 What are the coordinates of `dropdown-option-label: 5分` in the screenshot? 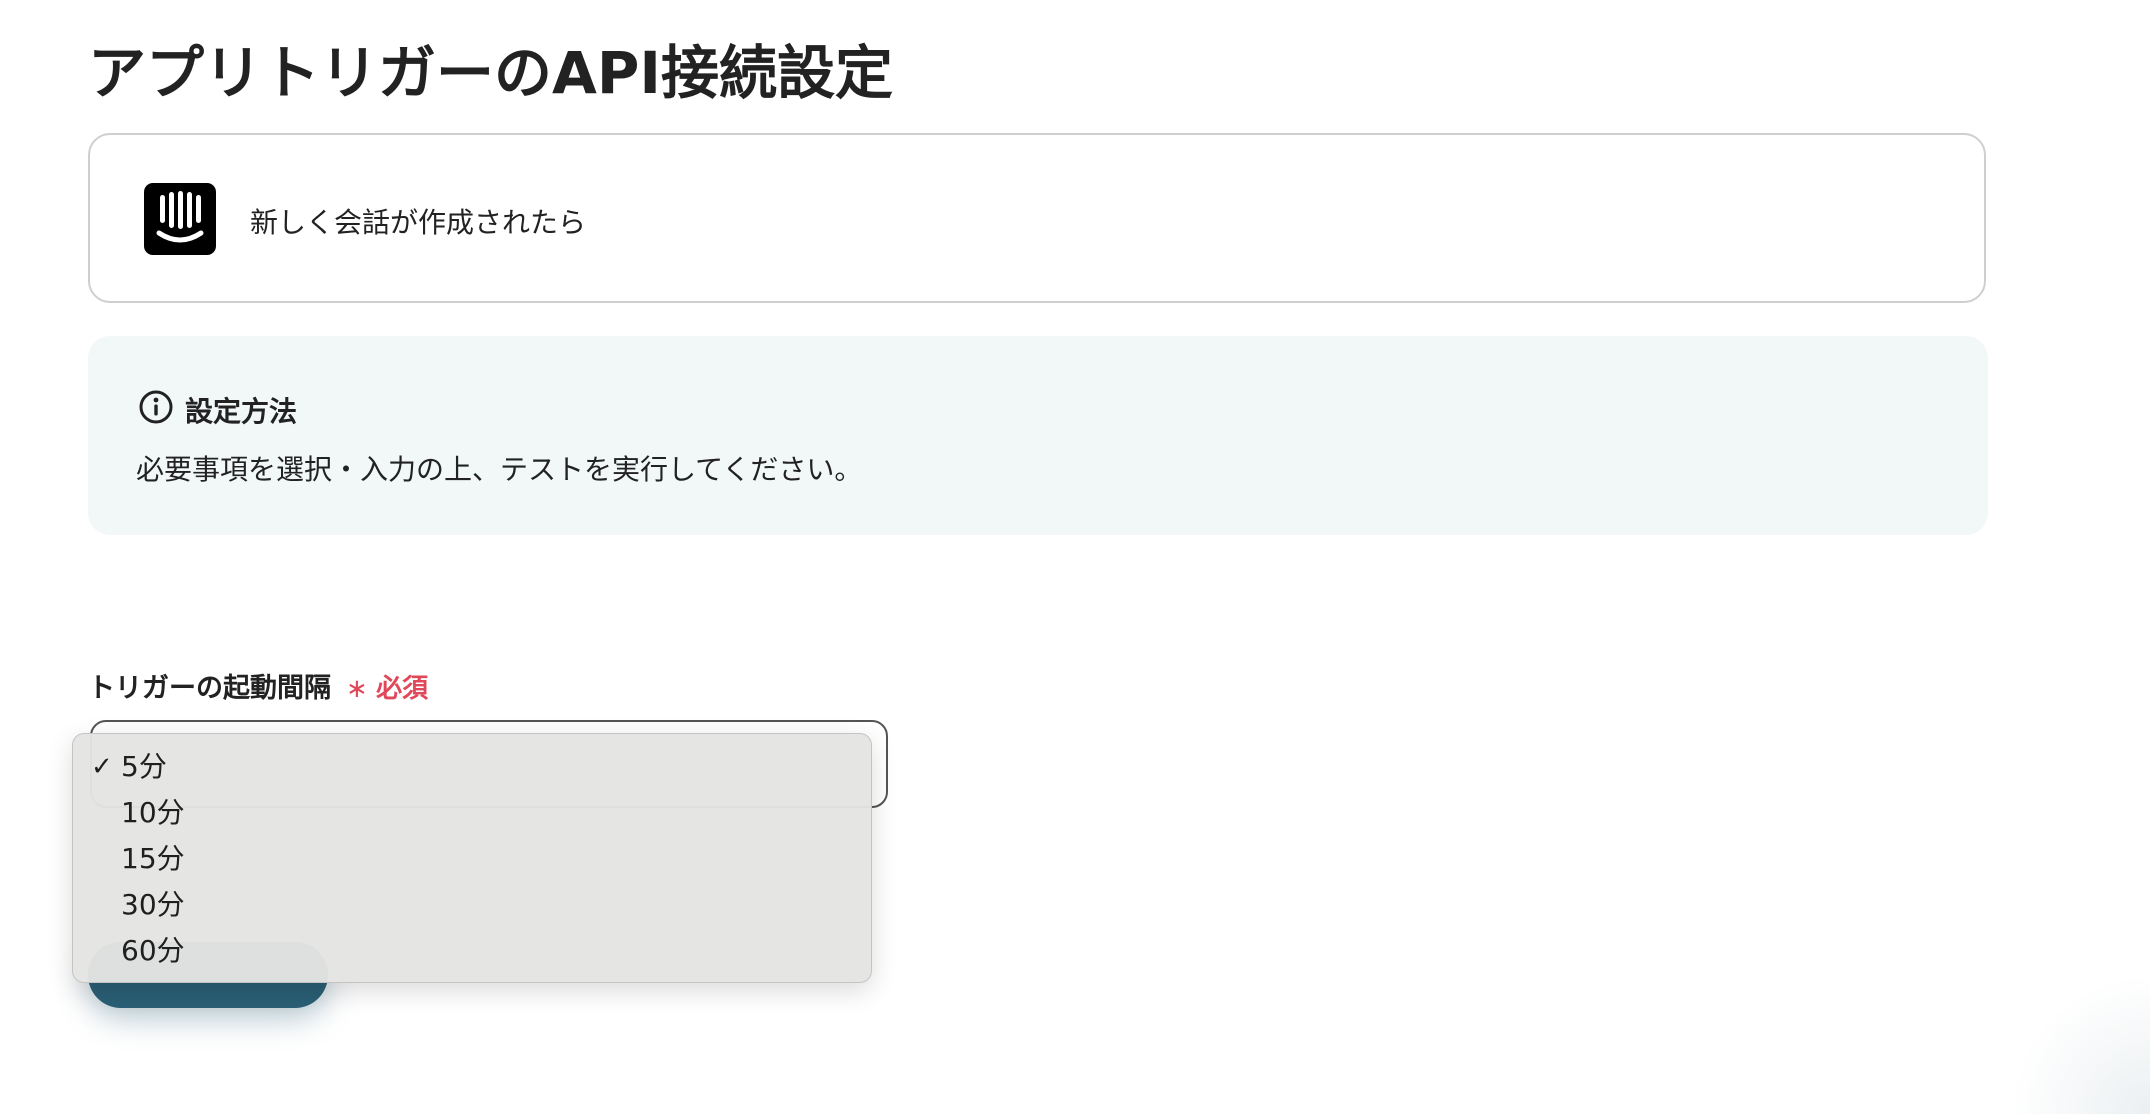 It's located at (144, 766).